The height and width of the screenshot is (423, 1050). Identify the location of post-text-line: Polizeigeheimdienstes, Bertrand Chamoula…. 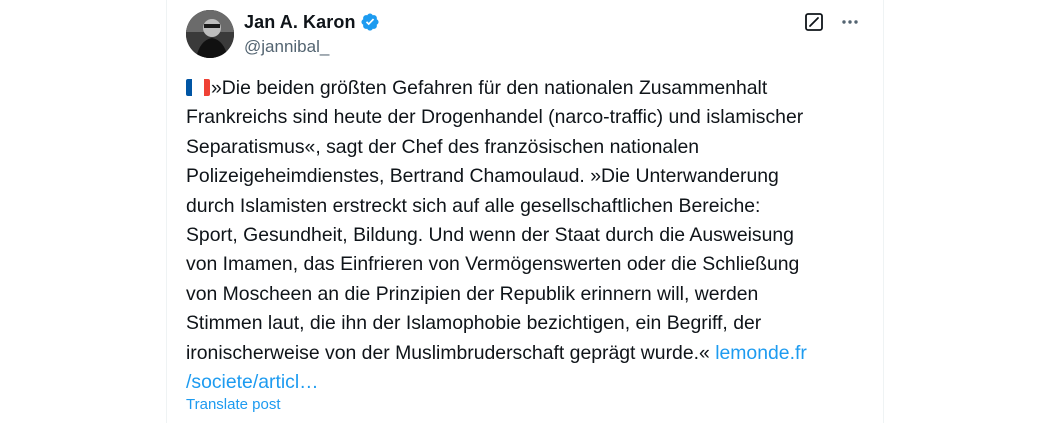
(482, 176).